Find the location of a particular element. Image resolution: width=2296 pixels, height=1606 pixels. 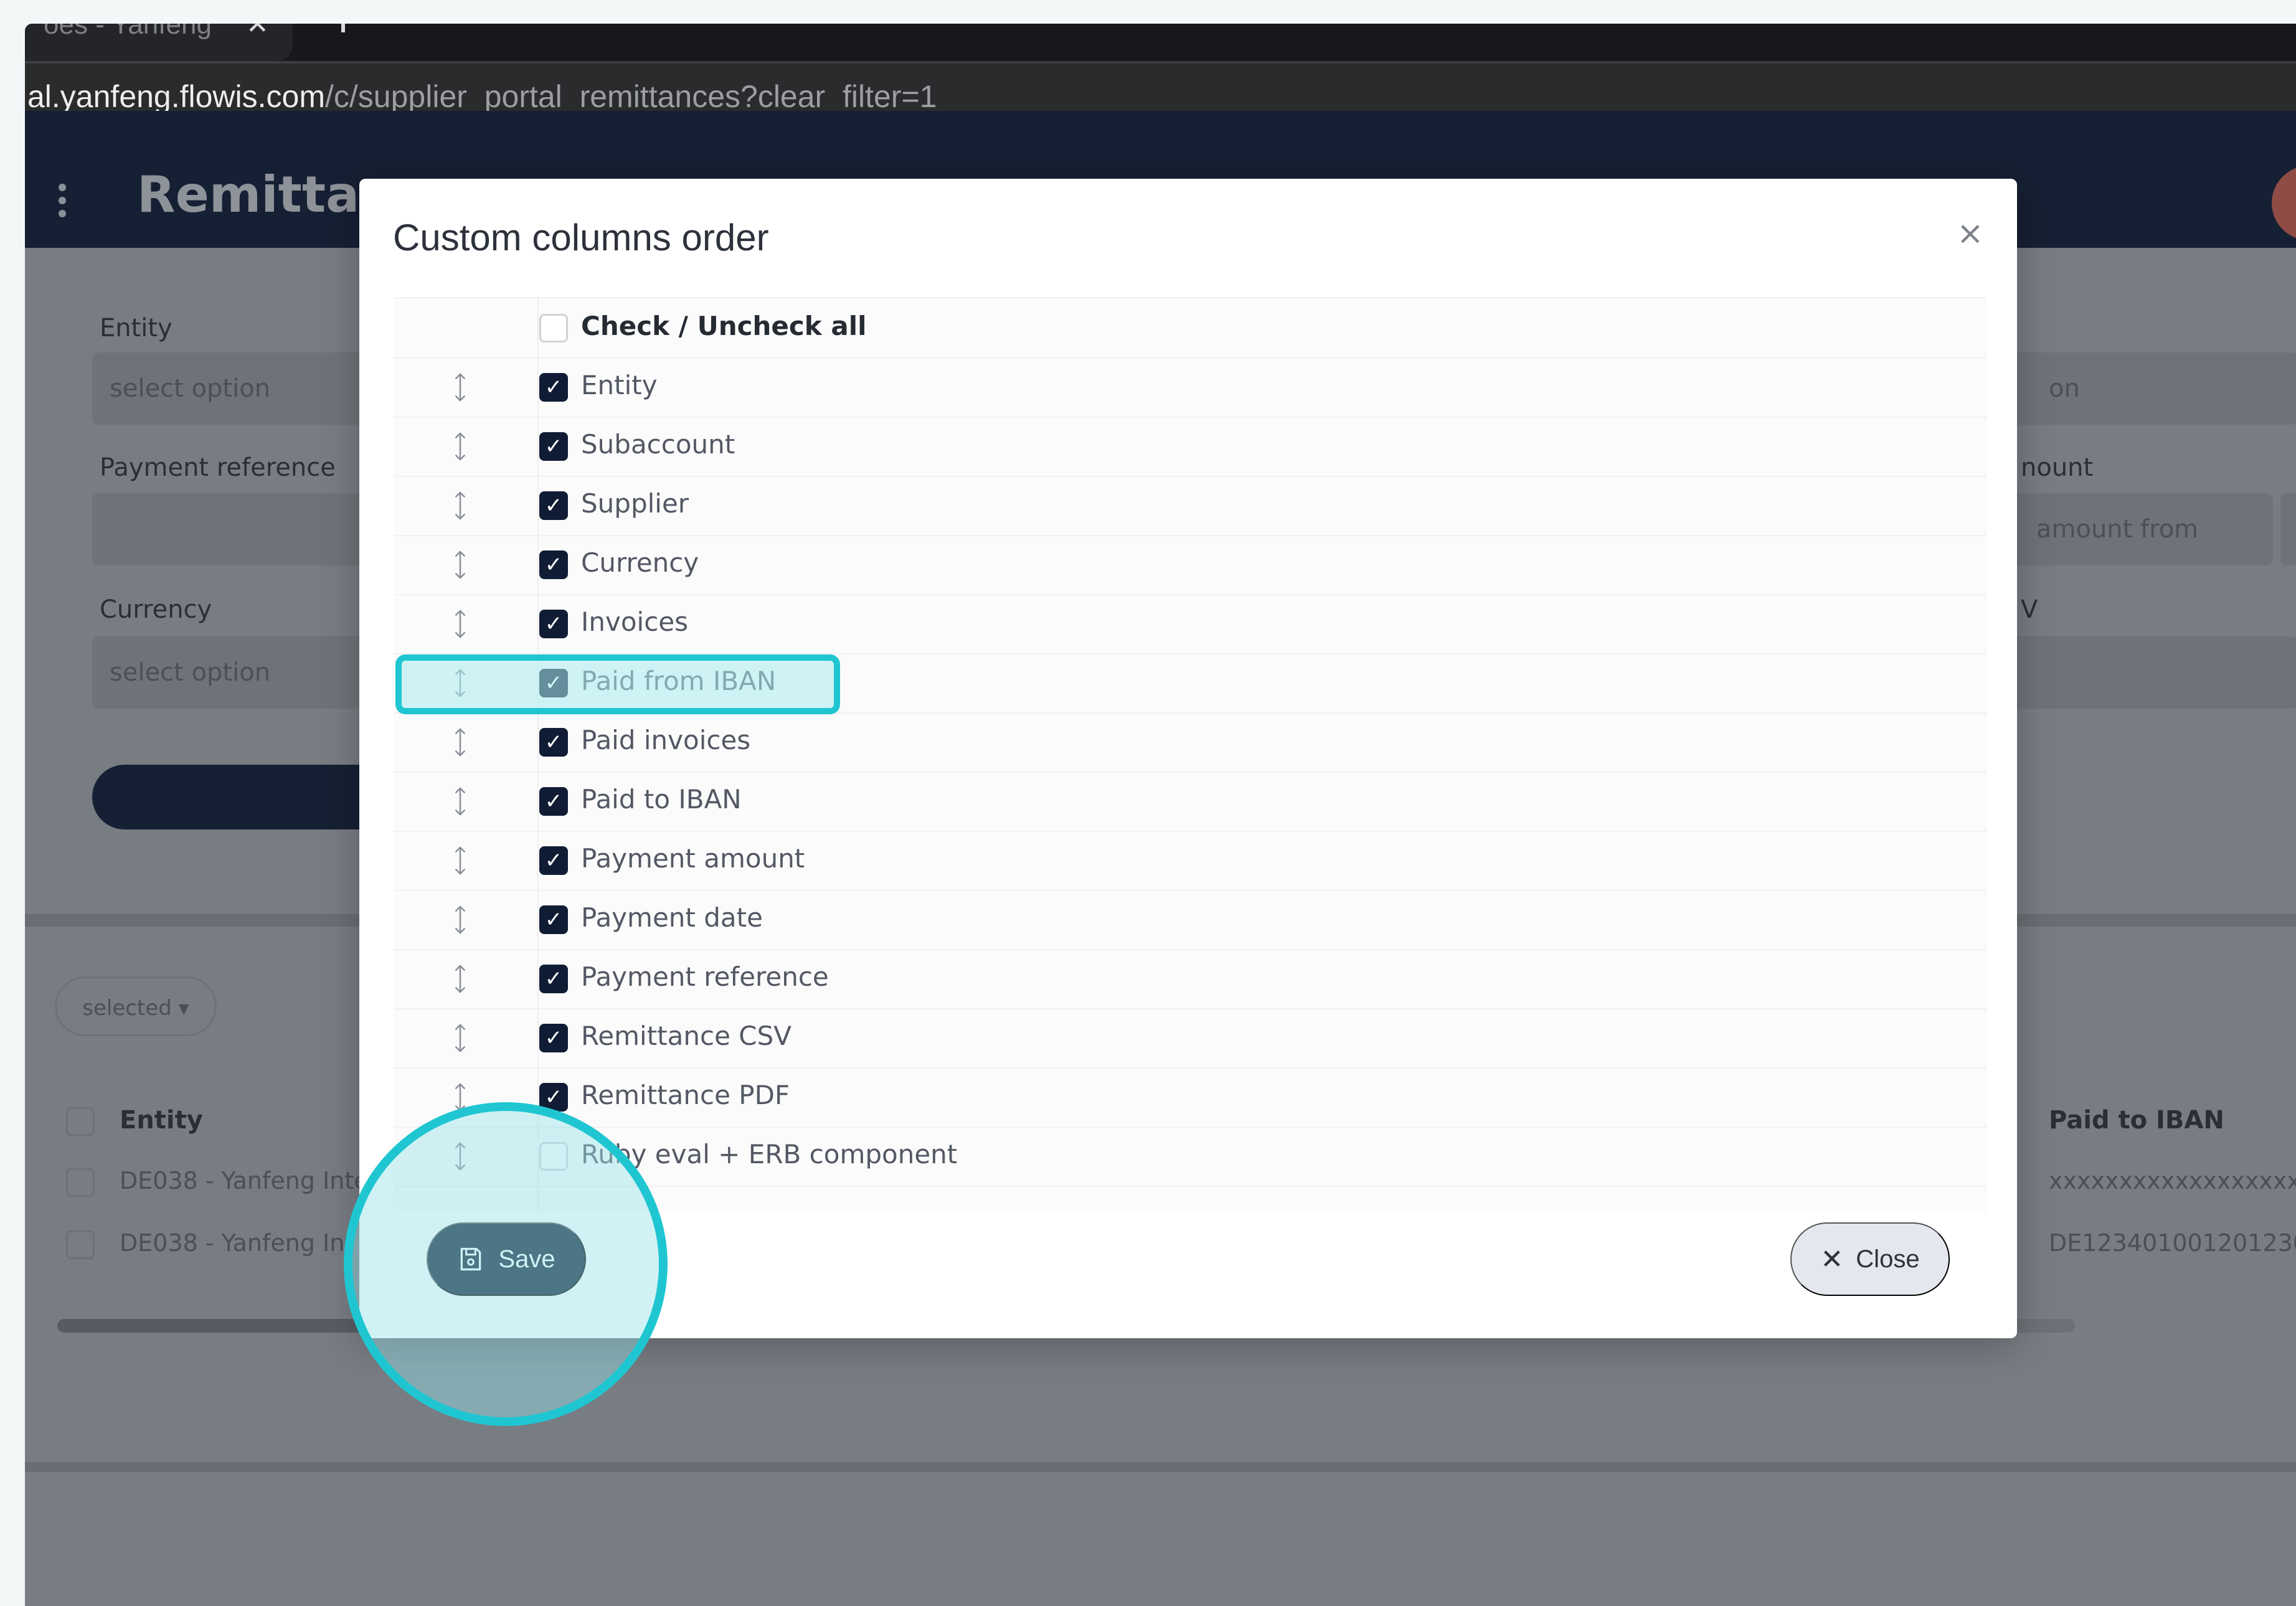

column-row-supplier: ✓ Supplier is located at coordinates (1191, 506).